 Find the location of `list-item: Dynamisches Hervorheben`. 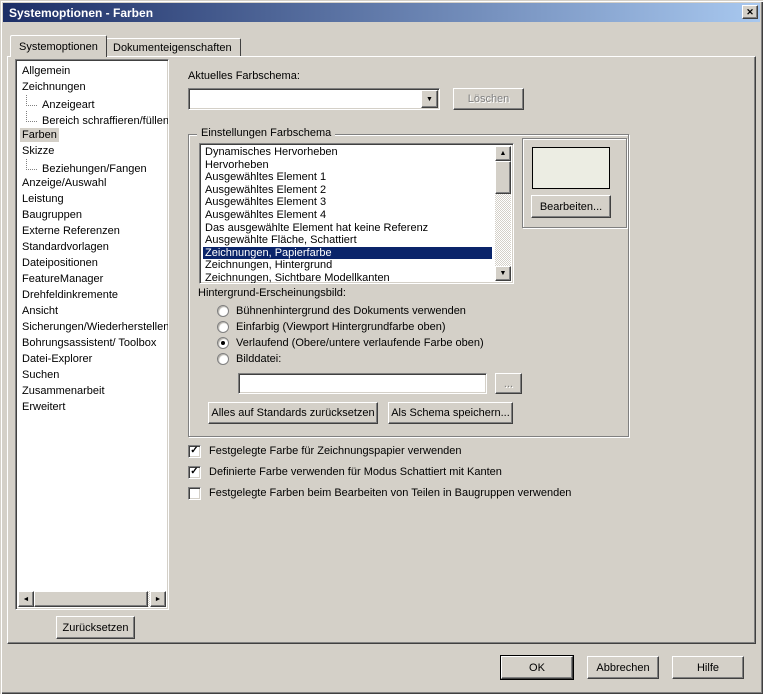

list-item: Dynamisches Hervorheben is located at coordinates (347, 152).